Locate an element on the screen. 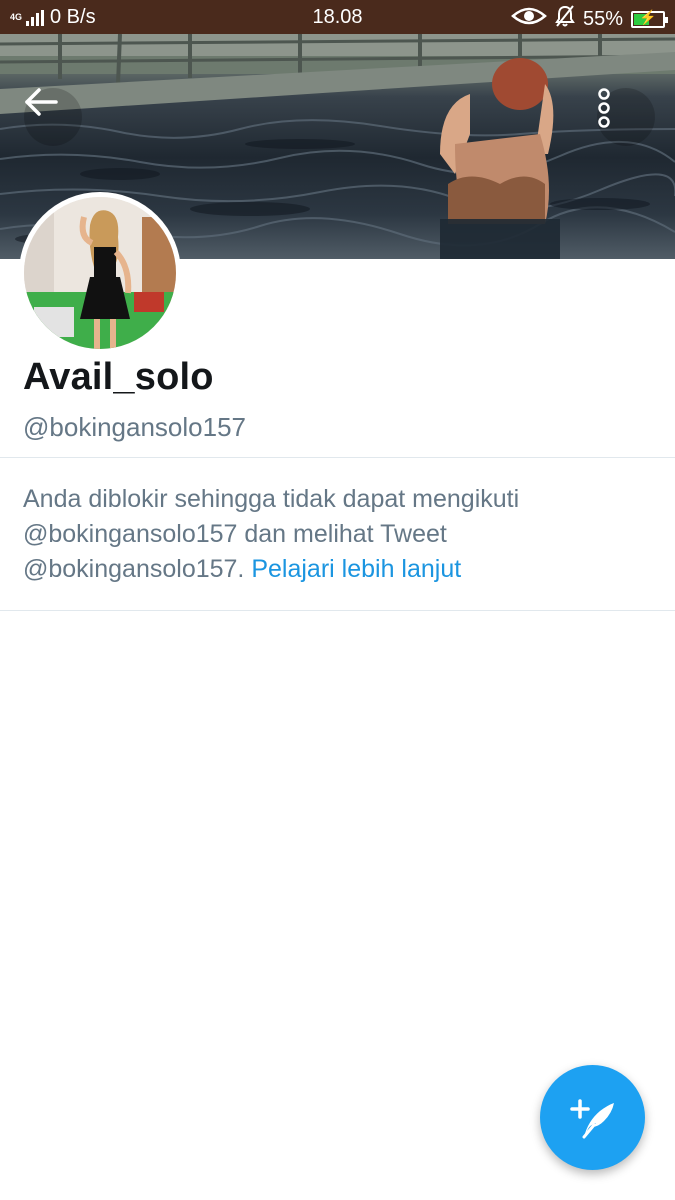 This screenshot has width=675, height=1200. compose-tweet-button is located at coordinates (592, 1117).